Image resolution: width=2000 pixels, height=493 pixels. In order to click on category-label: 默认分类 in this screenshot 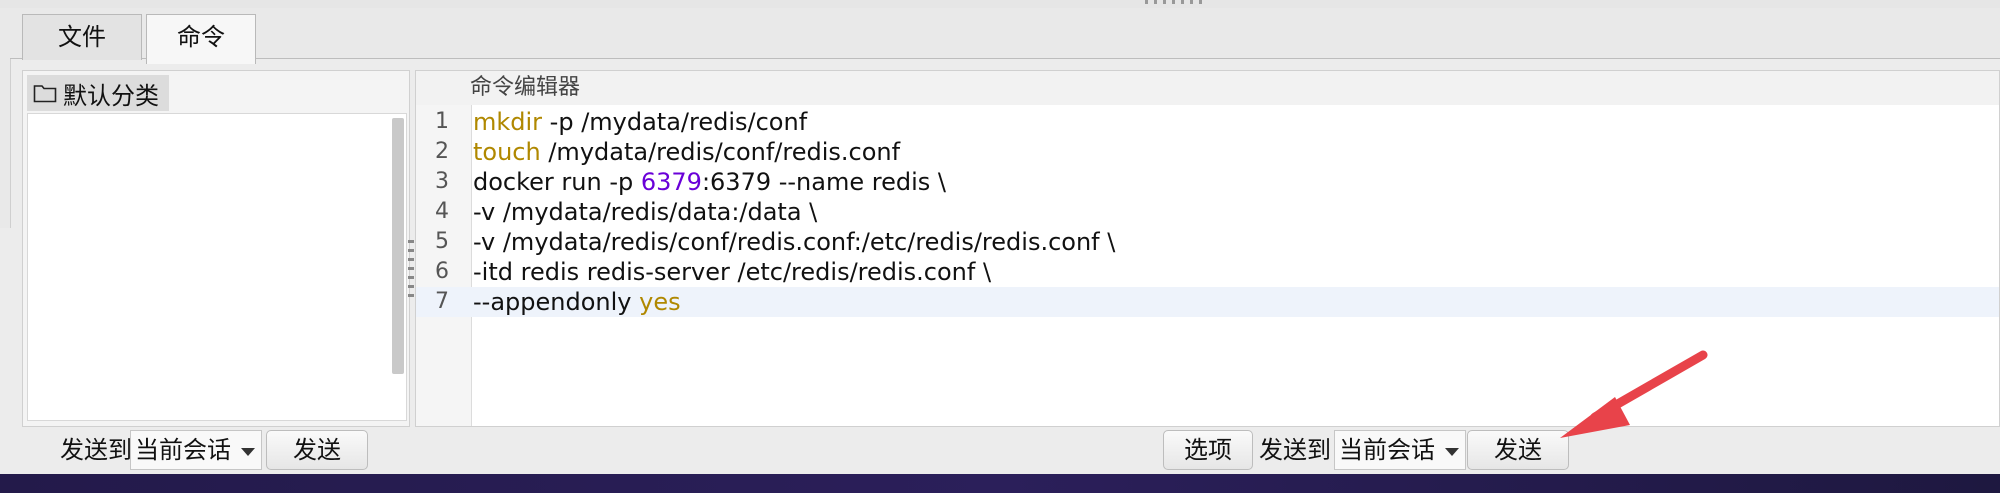, I will do `click(111, 95)`.